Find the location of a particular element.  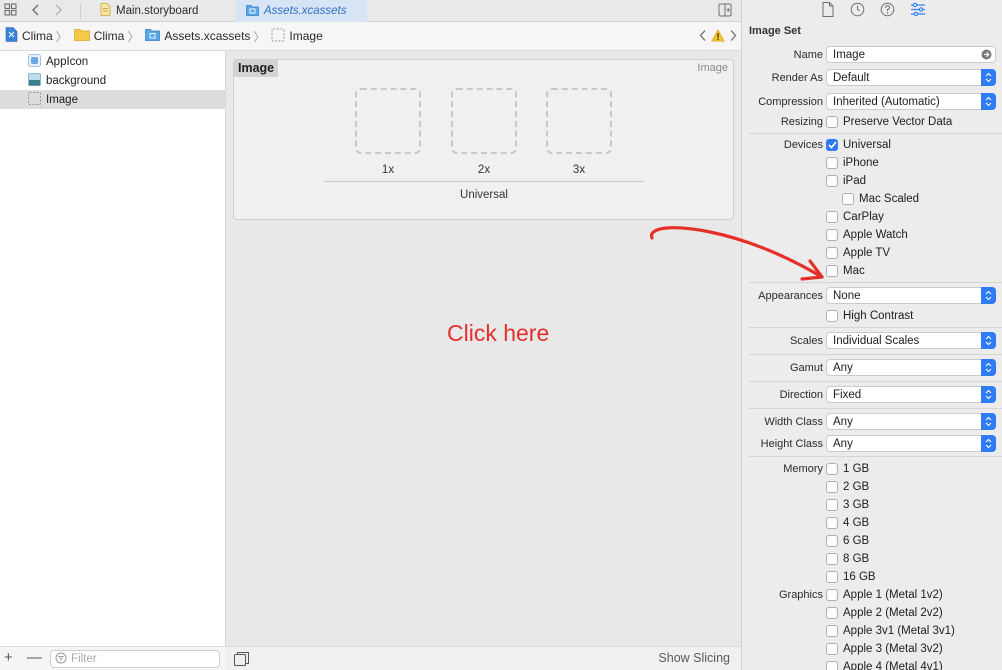

next-issue-icon is located at coordinates (733, 37).